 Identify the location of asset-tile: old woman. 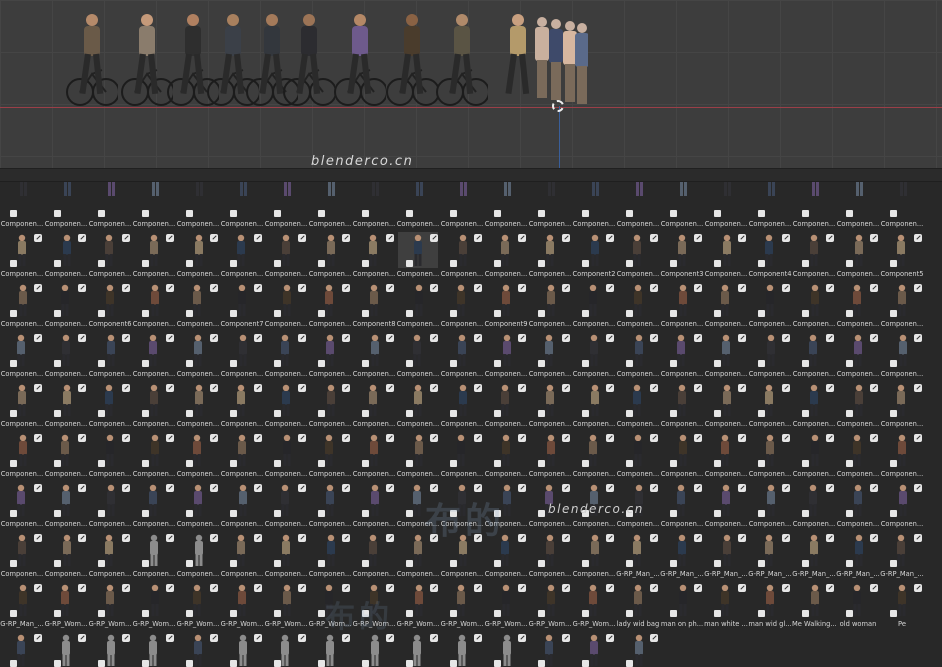
(858, 607).